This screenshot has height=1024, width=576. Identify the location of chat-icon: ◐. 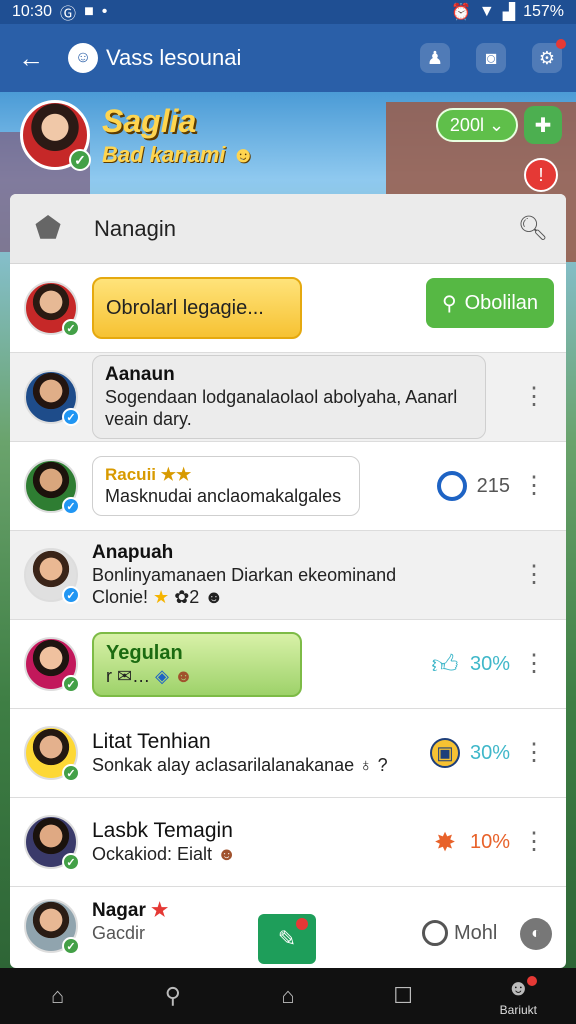
(536, 934).